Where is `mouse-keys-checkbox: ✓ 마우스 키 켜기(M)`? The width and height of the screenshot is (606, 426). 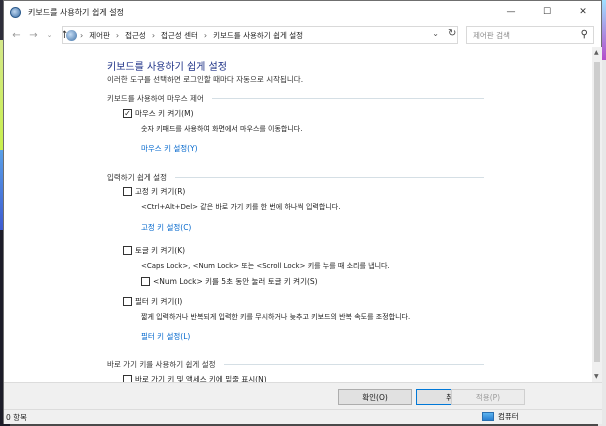 mouse-keys-checkbox: ✓ 마우스 키 켜기(M) is located at coordinates (158, 113).